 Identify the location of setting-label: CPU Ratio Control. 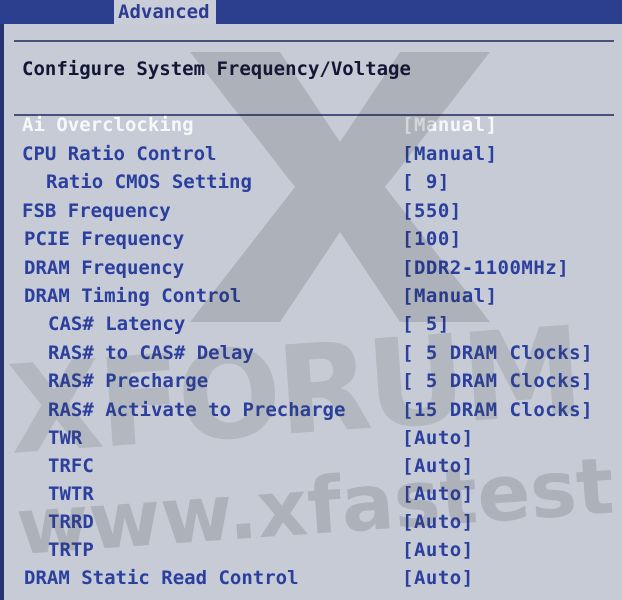
(119, 154).